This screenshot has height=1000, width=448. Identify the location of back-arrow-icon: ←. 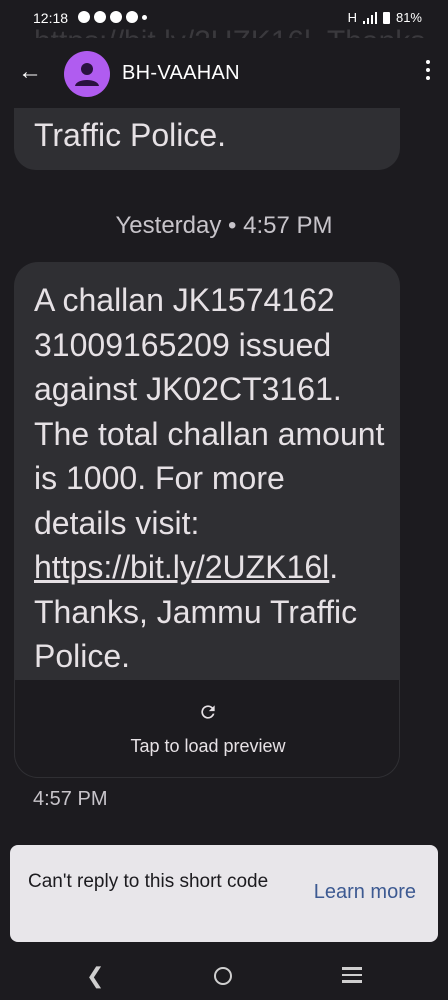
(30, 72).